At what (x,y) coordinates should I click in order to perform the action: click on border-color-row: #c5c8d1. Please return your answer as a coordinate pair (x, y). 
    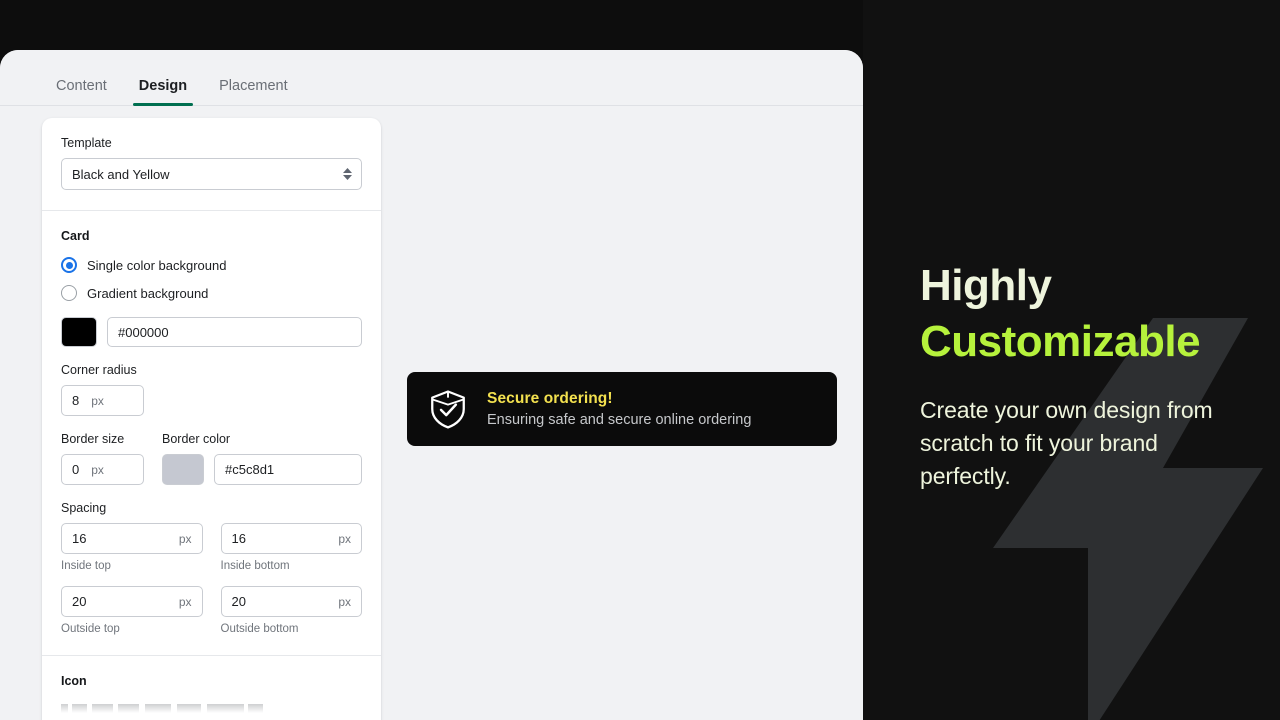
    Looking at the image, I should click on (262, 469).